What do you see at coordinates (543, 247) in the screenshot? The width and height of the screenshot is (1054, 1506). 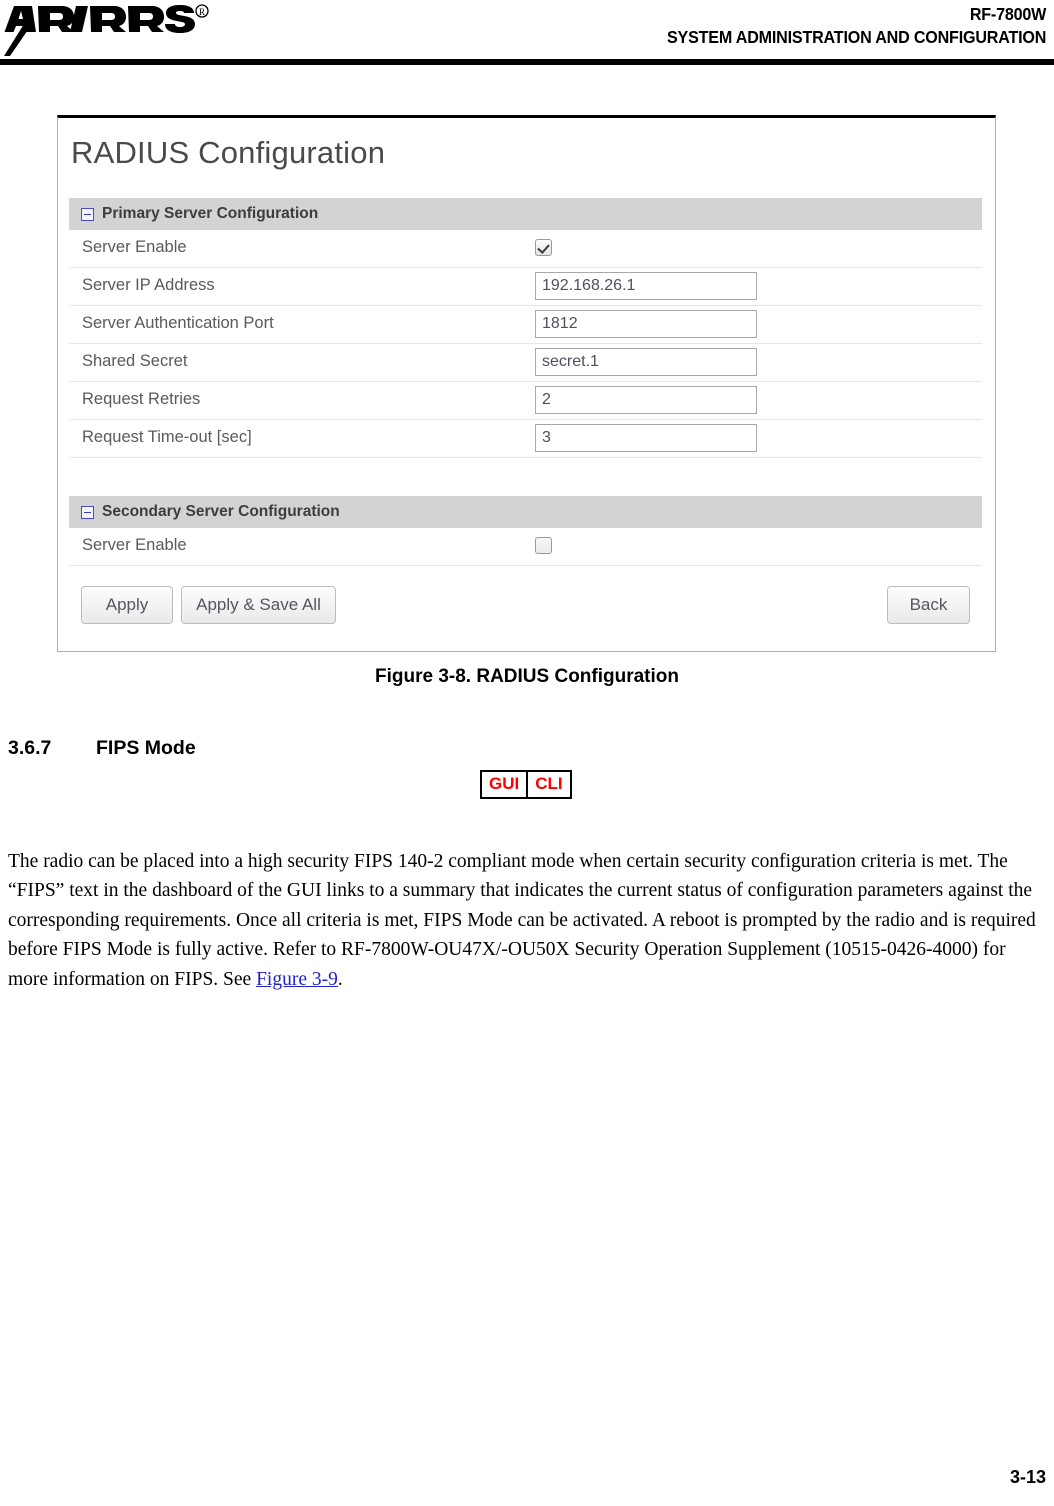 I see `server-enable-primary-checkbox` at bounding box center [543, 247].